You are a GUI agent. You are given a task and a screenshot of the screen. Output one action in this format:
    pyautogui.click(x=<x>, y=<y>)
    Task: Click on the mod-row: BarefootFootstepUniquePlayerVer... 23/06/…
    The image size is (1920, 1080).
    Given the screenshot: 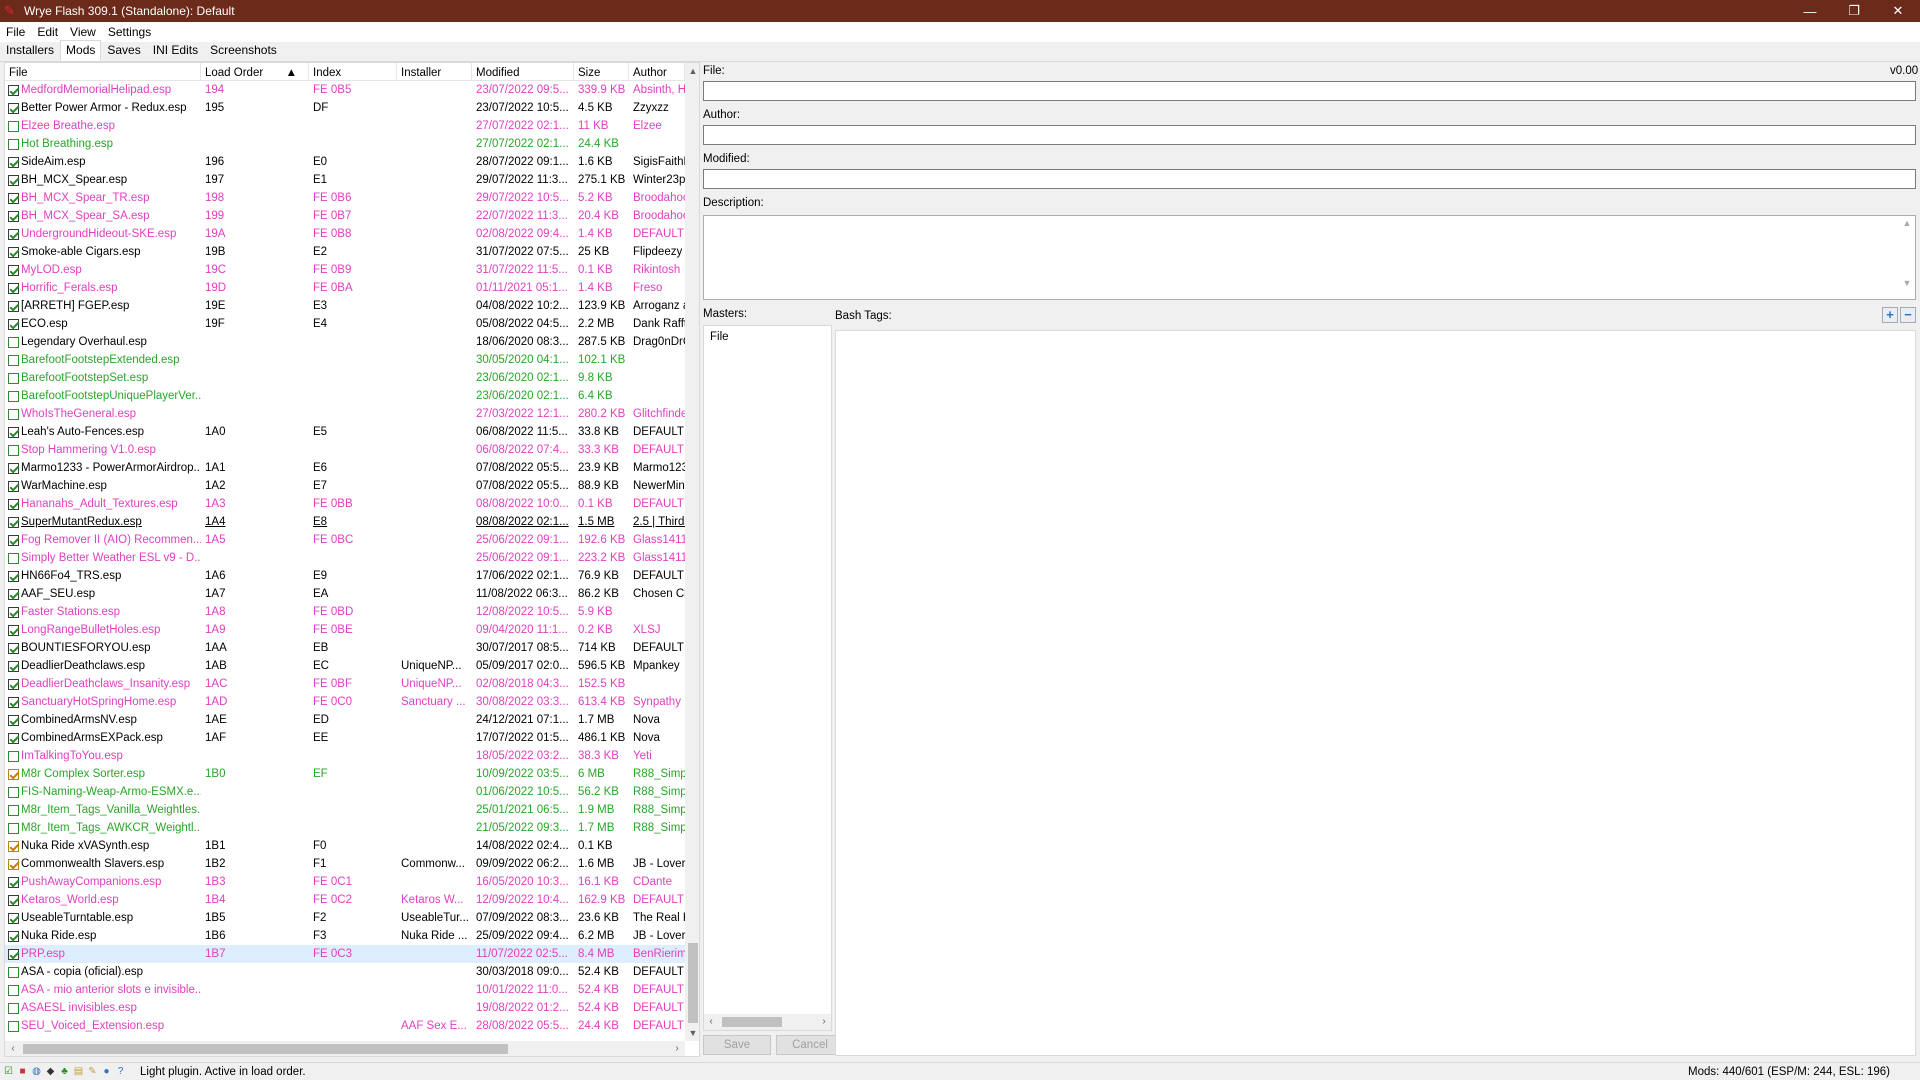 What is the action you would take?
    pyautogui.click(x=345, y=396)
    